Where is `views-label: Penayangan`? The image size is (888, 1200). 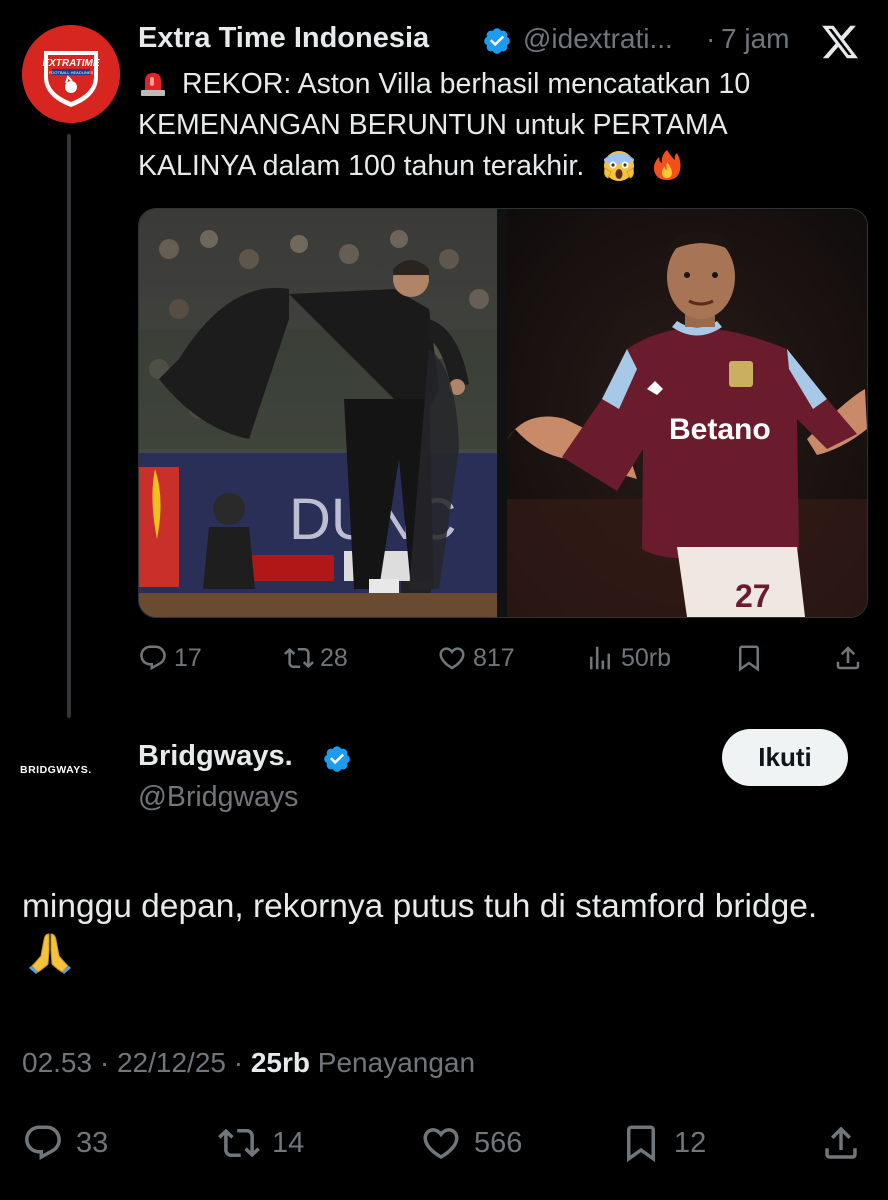 views-label: Penayangan is located at coordinates (396, 1062).